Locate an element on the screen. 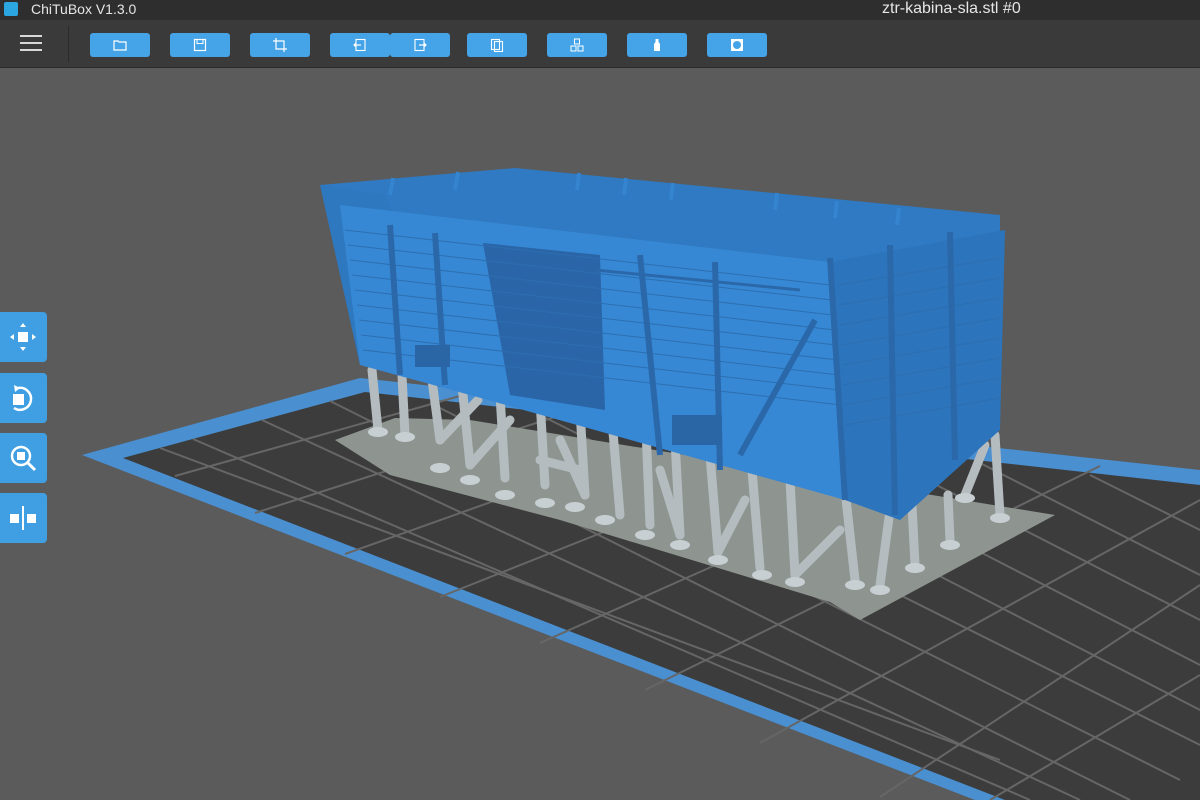  title-bar: ChiTuBox V1.3.0 ztr-kabina-sla.stl #0 is located at coordinates (600, 10).